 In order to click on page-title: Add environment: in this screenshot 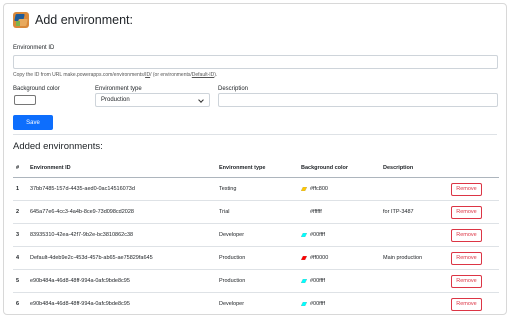, I will do `click(84, 20)`.